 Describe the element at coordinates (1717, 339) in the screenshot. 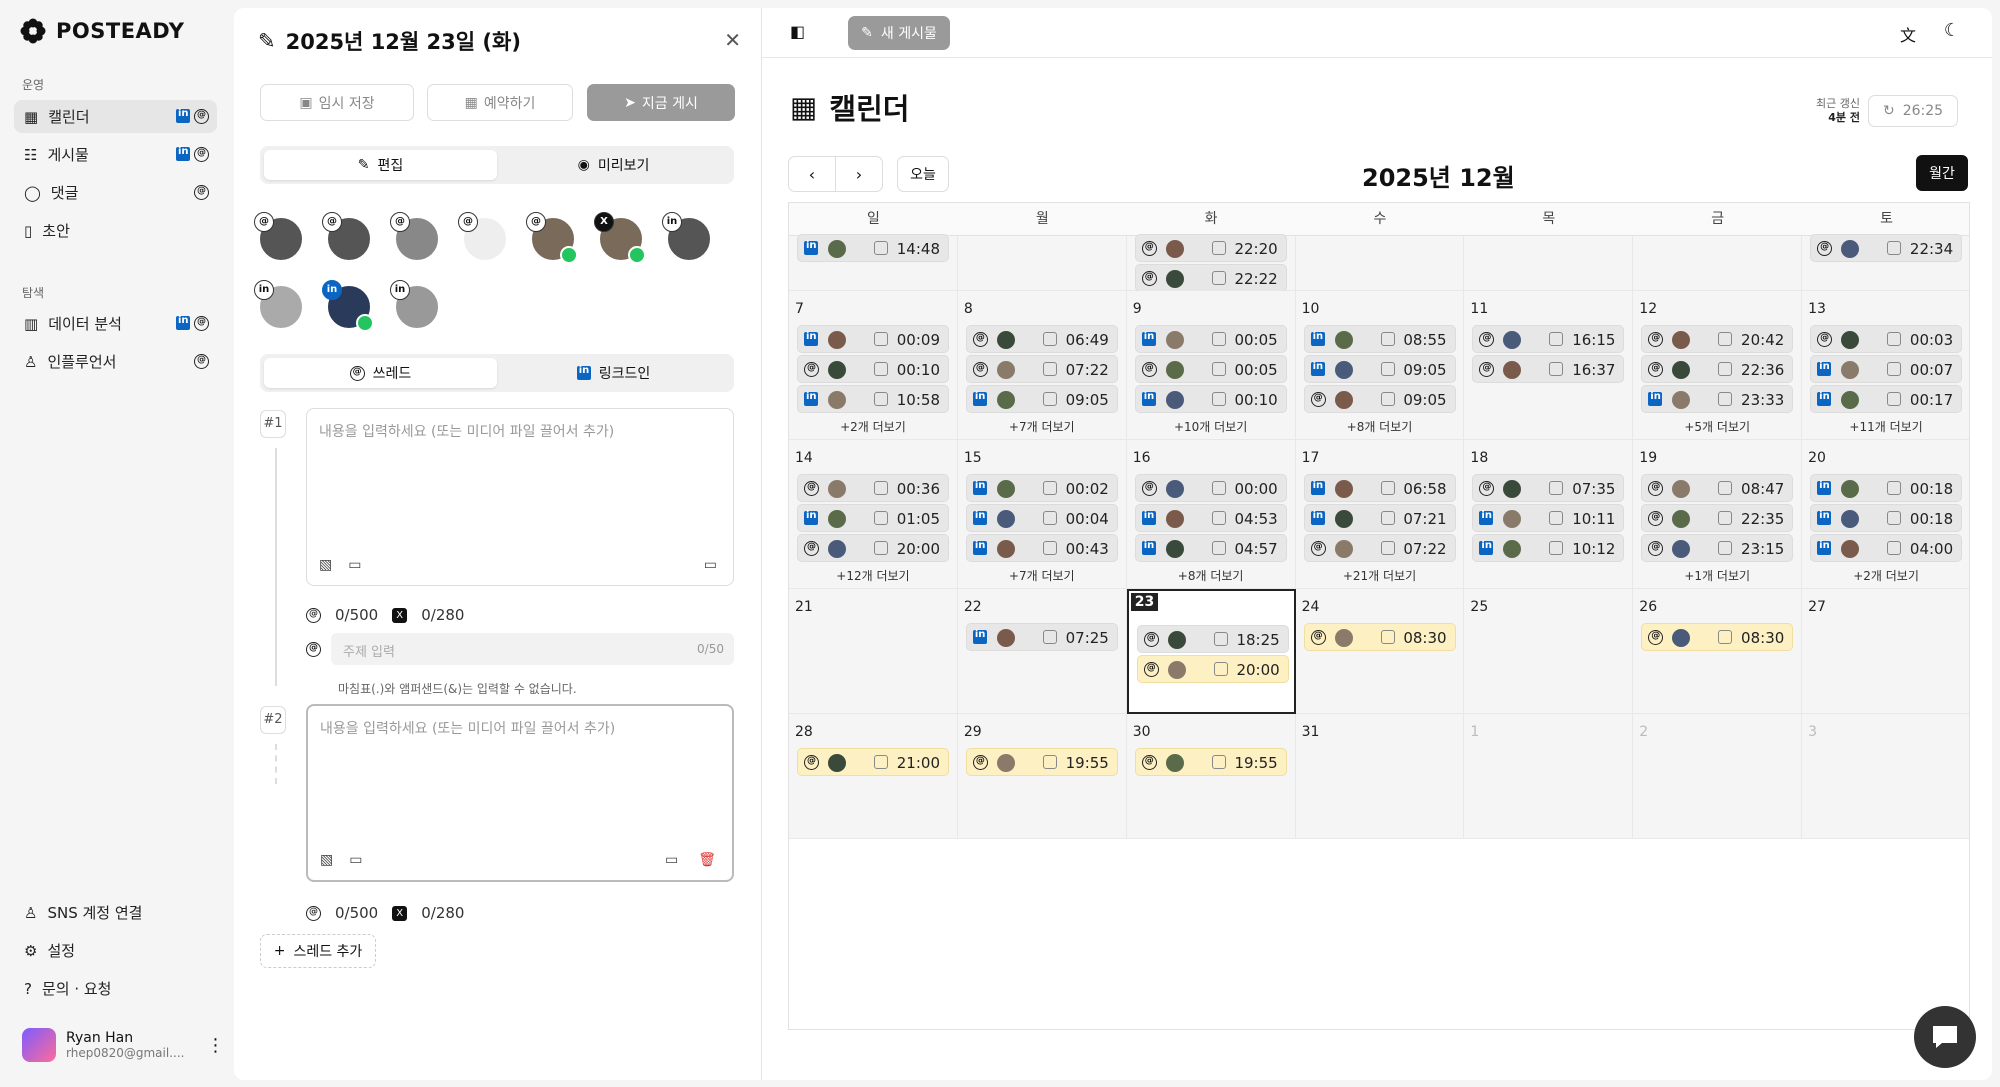

I see `scheduled-post: @20:42` at that location.